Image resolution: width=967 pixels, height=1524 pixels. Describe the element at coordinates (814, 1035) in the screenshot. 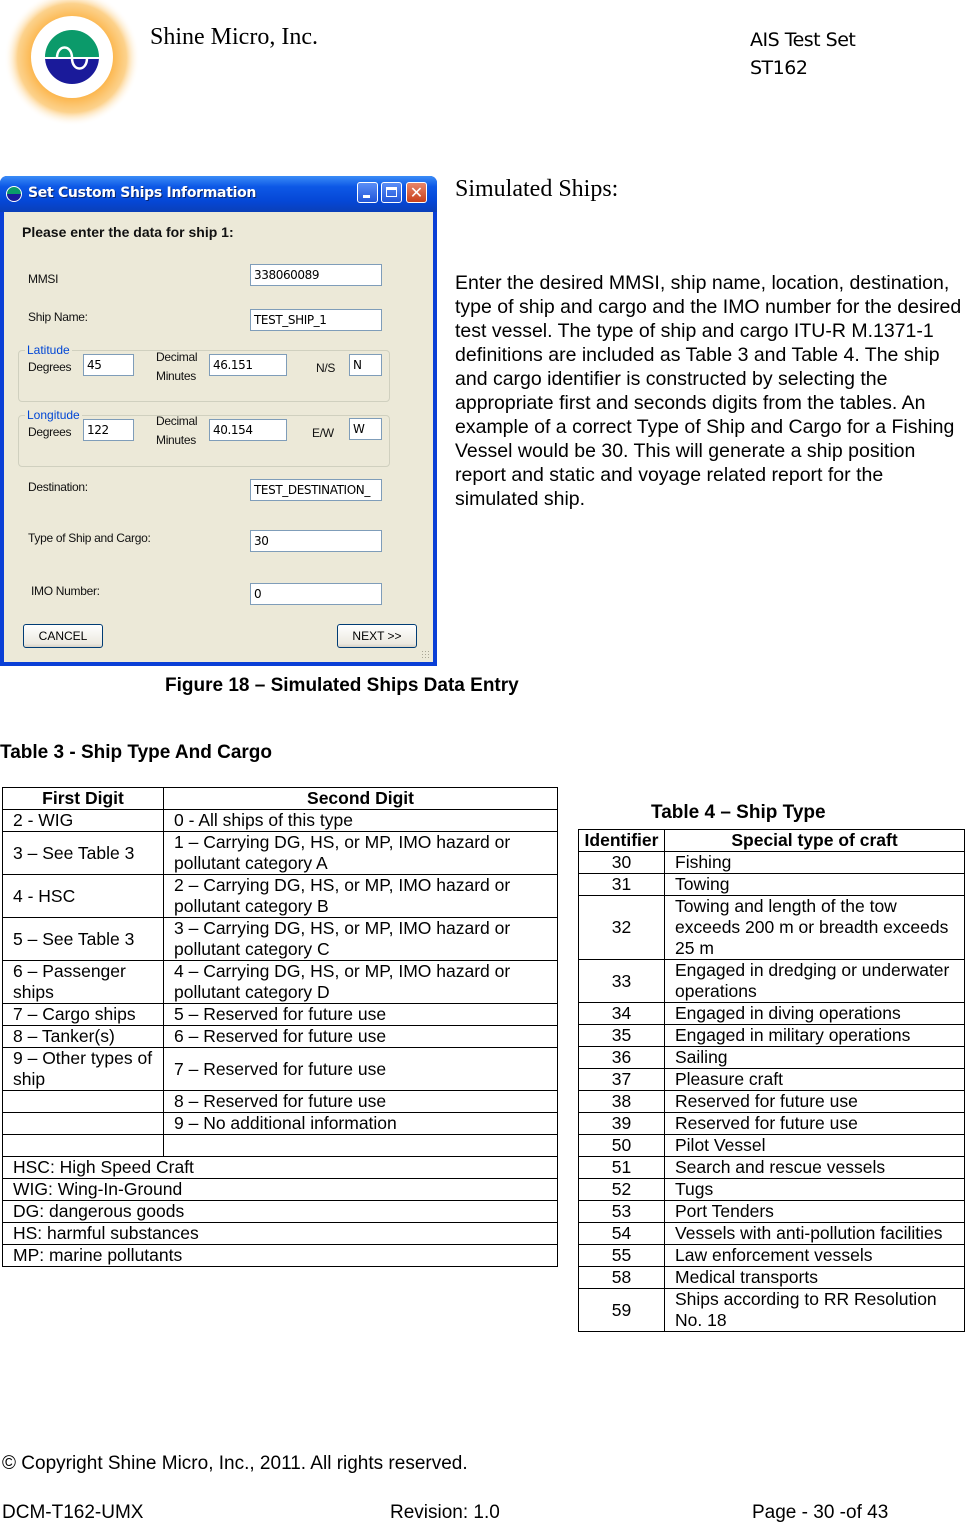

I see `craft-type-cell: Engaged in military operations` at that location.